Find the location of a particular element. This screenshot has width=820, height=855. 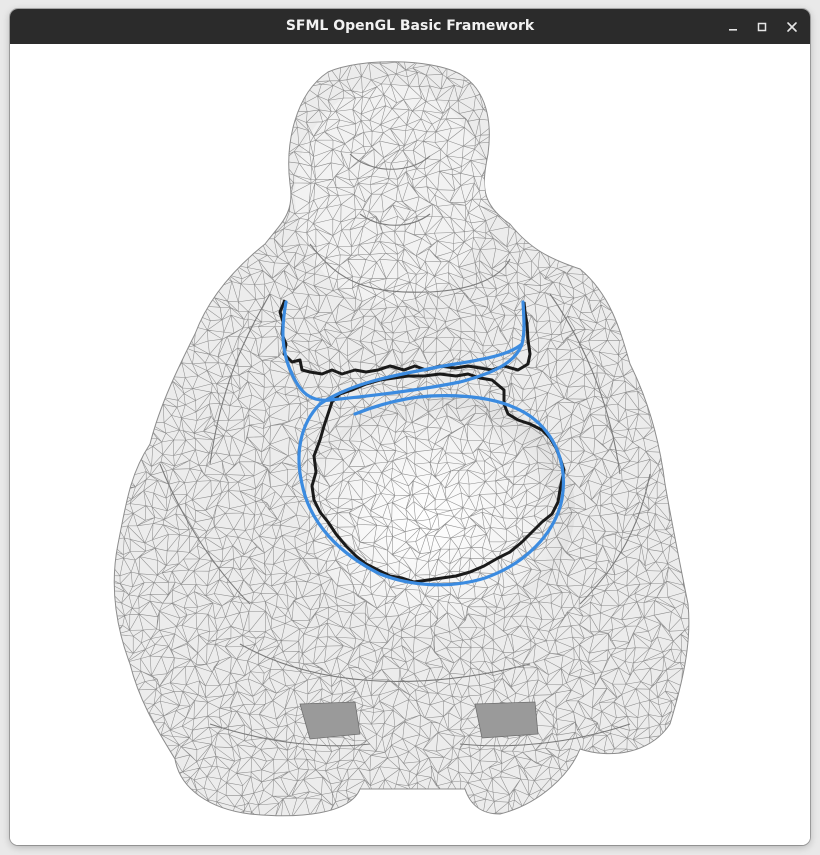

belly-shading is located at coordinates (440, 509).